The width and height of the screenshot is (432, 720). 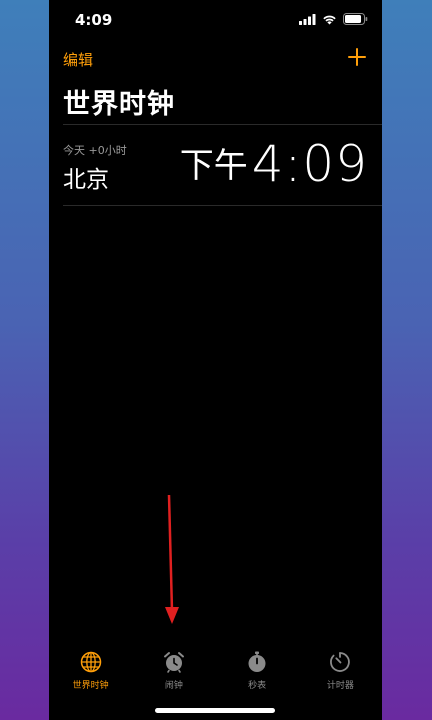 I want to click on divider-bottom, so click(x=222, y=205).